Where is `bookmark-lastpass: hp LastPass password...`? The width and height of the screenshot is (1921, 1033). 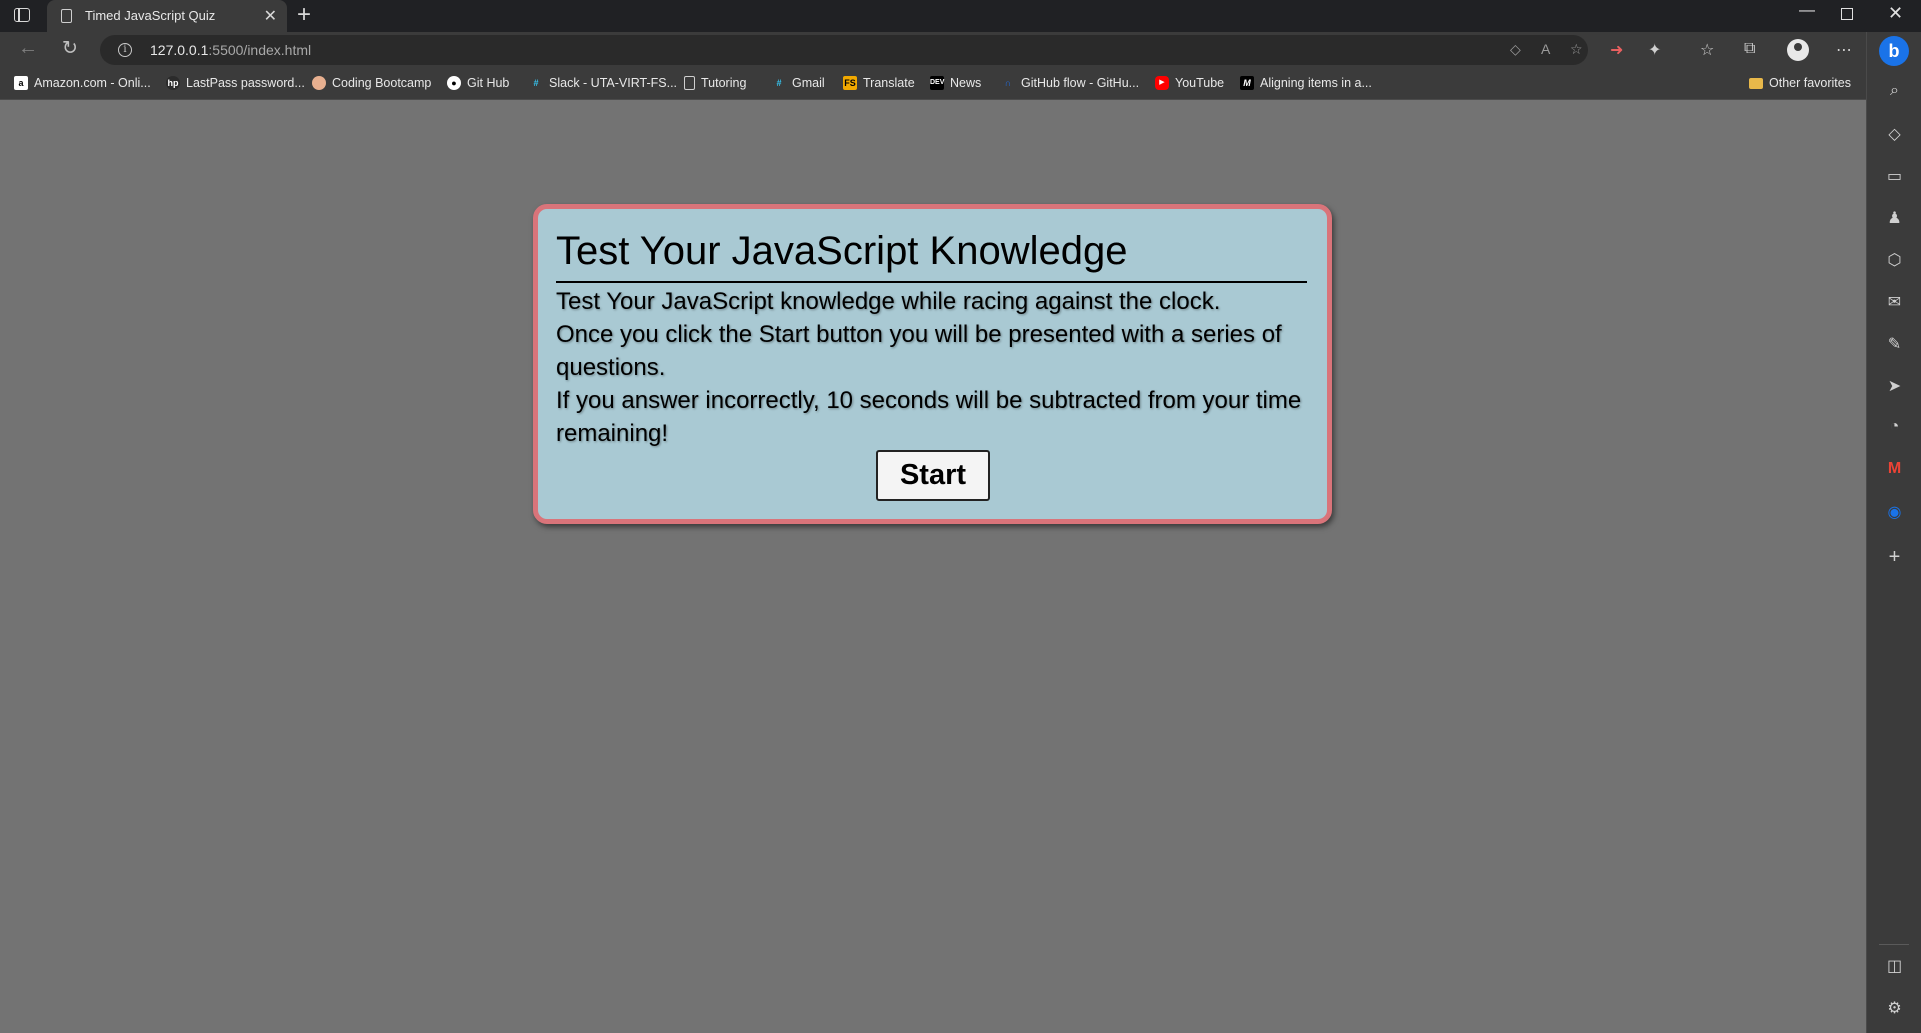 bookmark-lastpass: hp LastPass password... is located at coordinates (235, 83).